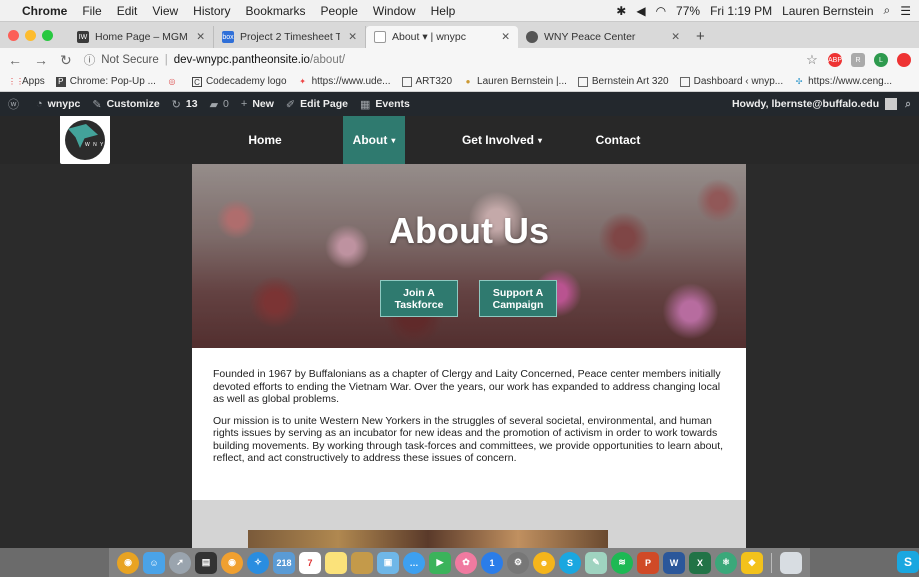  What do you see at coordinates (621, 11) in the screenshot?
I see `bluetooth-icon: ✱` at bounding box center [621, 11].